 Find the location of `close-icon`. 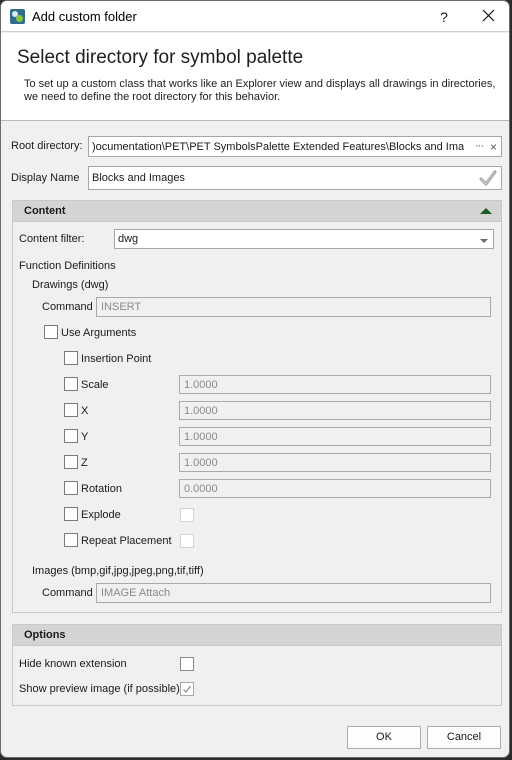

close-icon is located at coordinates (488, 15).